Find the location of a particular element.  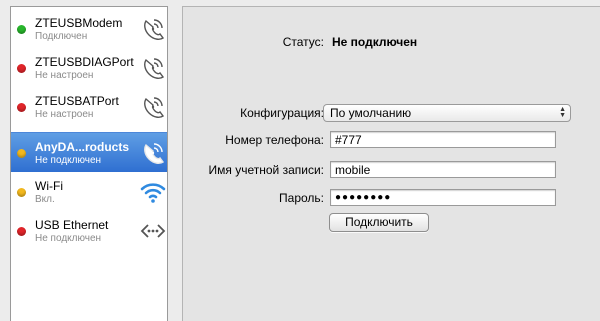

connect-button: Подключить is located at coordinates (379, 222).